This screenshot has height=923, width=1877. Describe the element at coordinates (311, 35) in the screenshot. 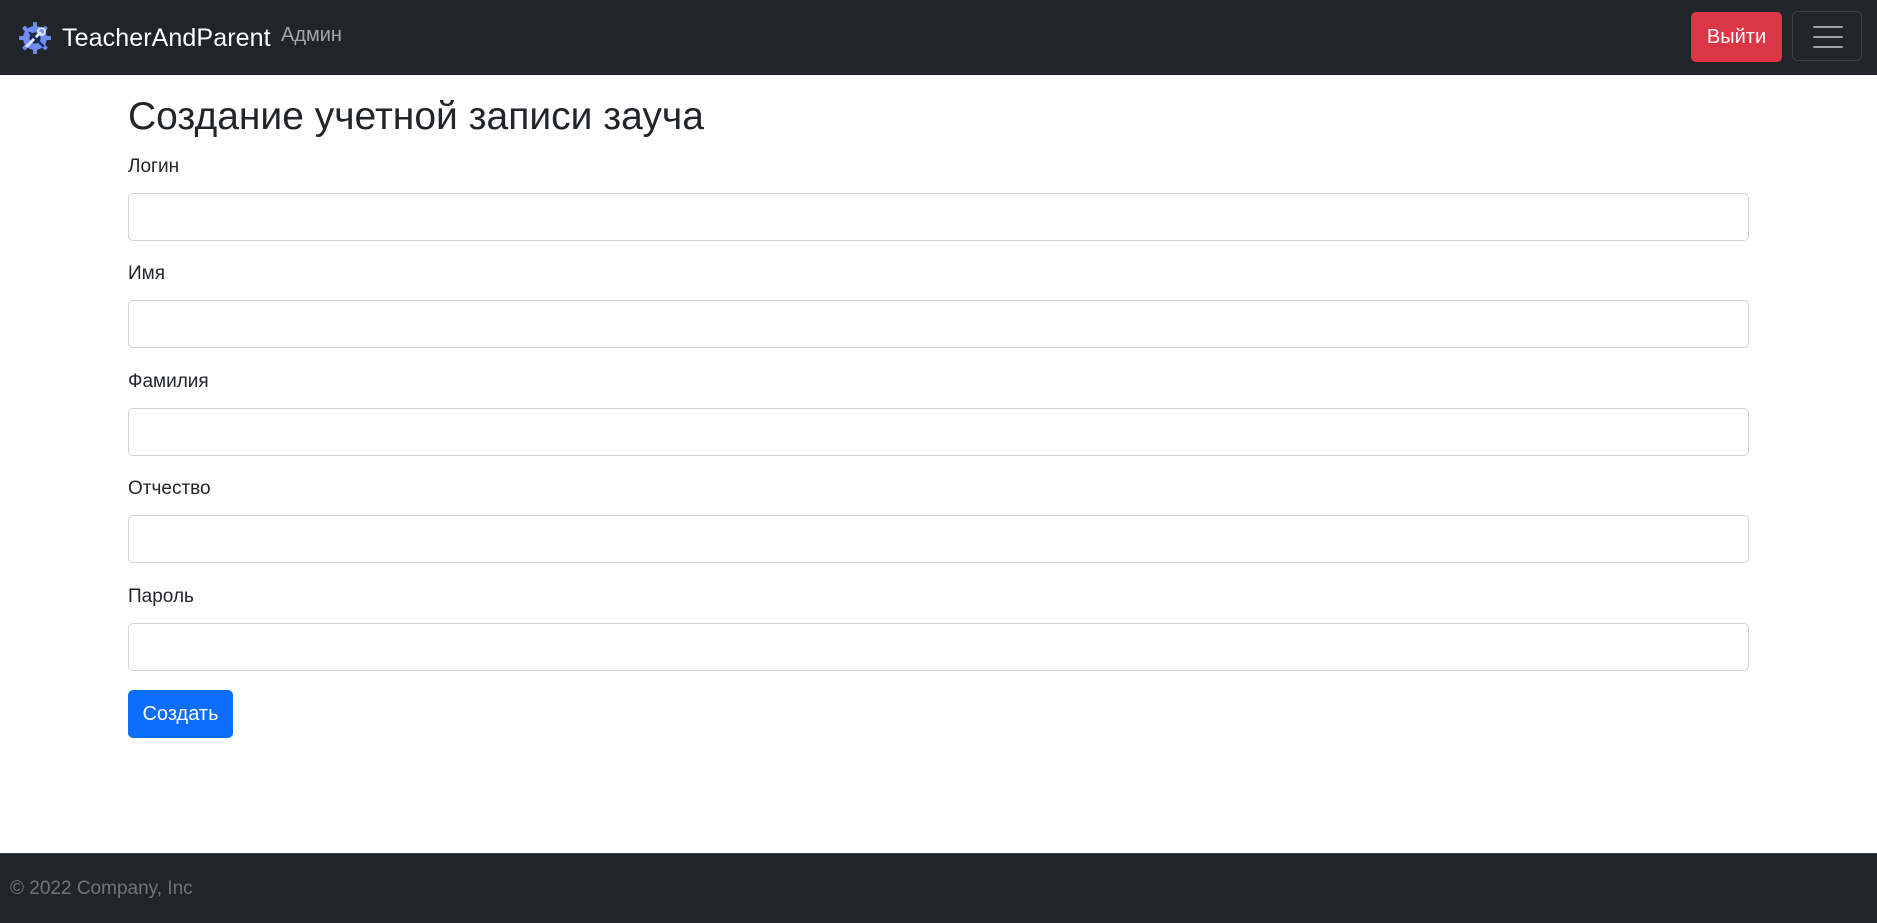

I see `nav-link-admin: Админ` at that location.